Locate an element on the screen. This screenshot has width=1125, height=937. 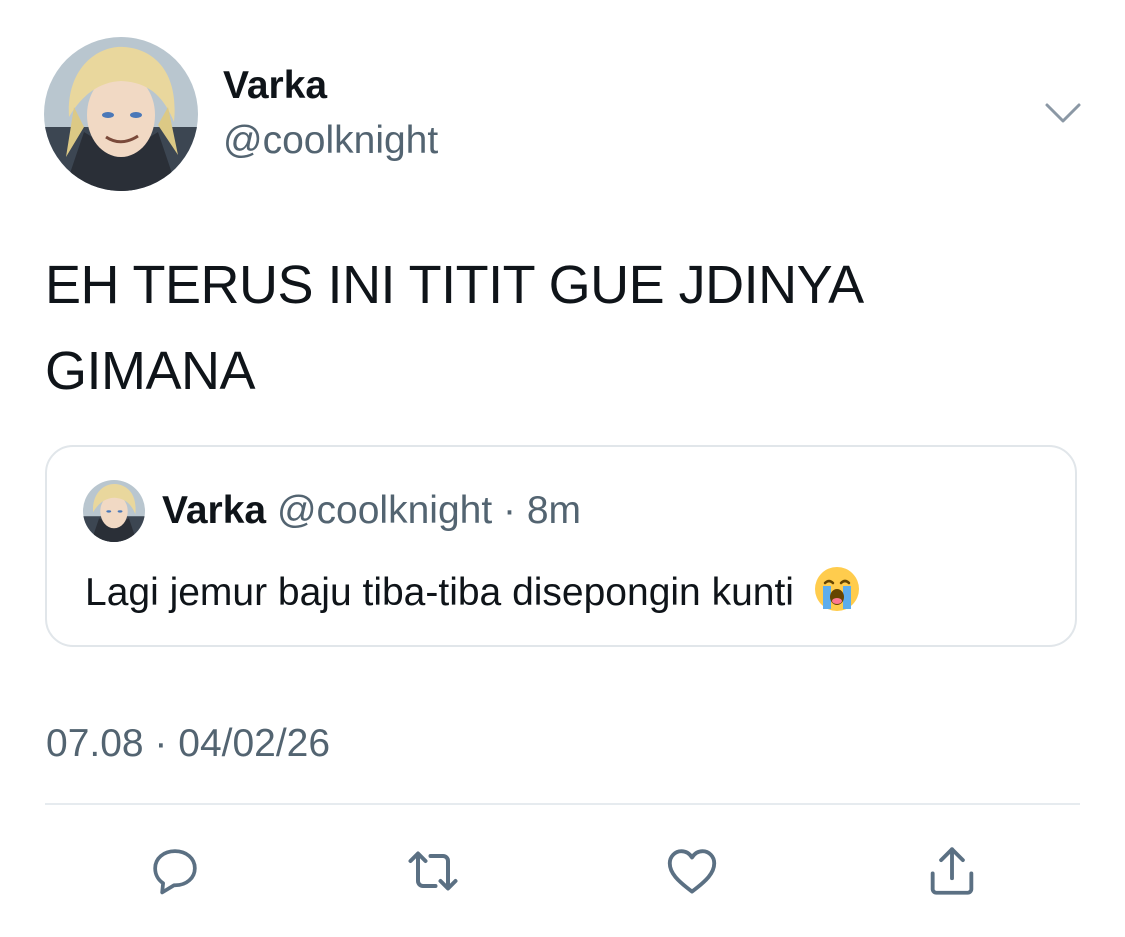
share-button is located at coordinates (952, 871).